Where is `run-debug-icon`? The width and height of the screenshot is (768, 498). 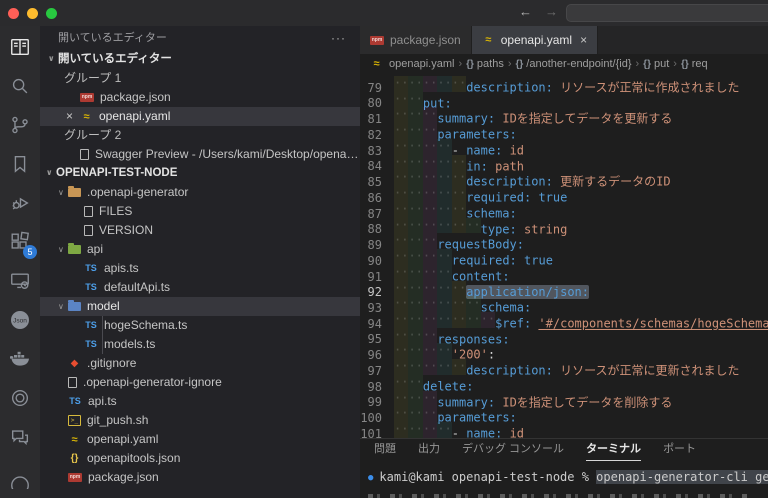 run-debug-icon is located at coordinates (20, 203).